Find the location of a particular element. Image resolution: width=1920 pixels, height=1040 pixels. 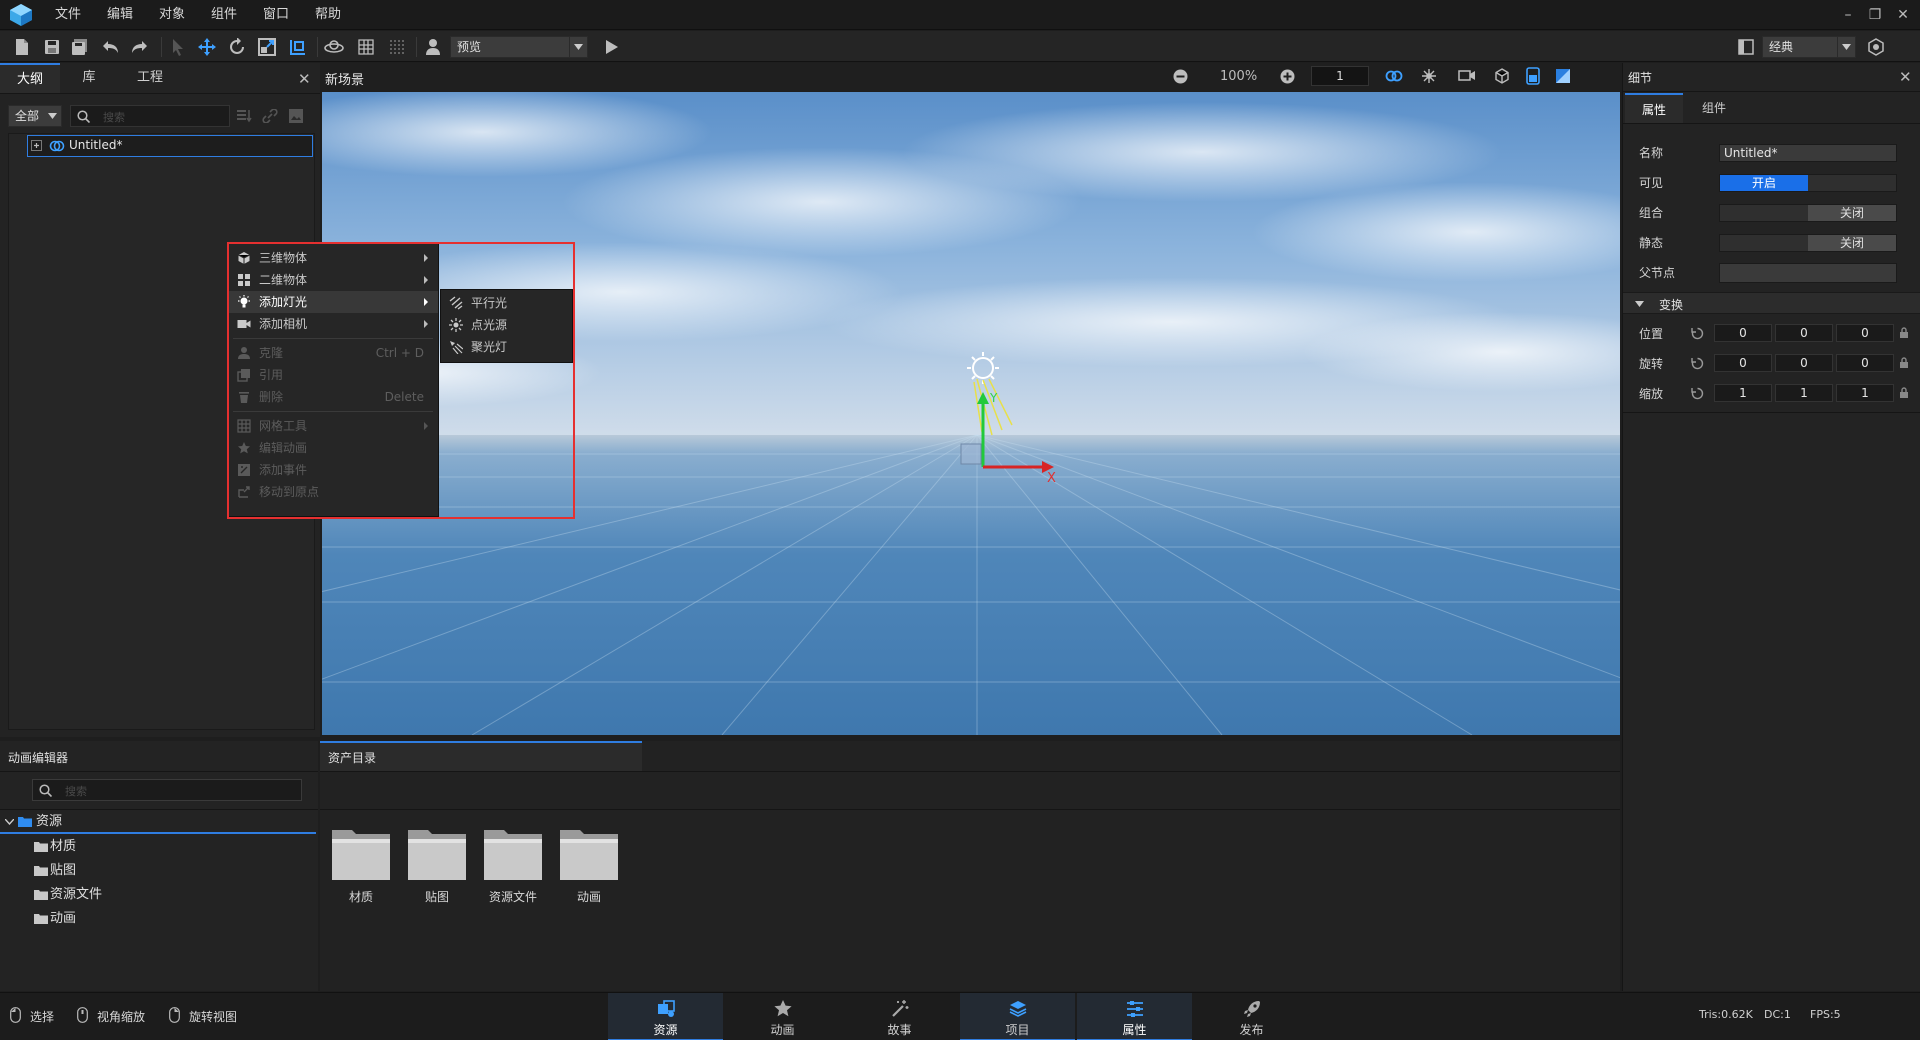

tree-row-label: 贴图 is located at coordinates (63, 870).